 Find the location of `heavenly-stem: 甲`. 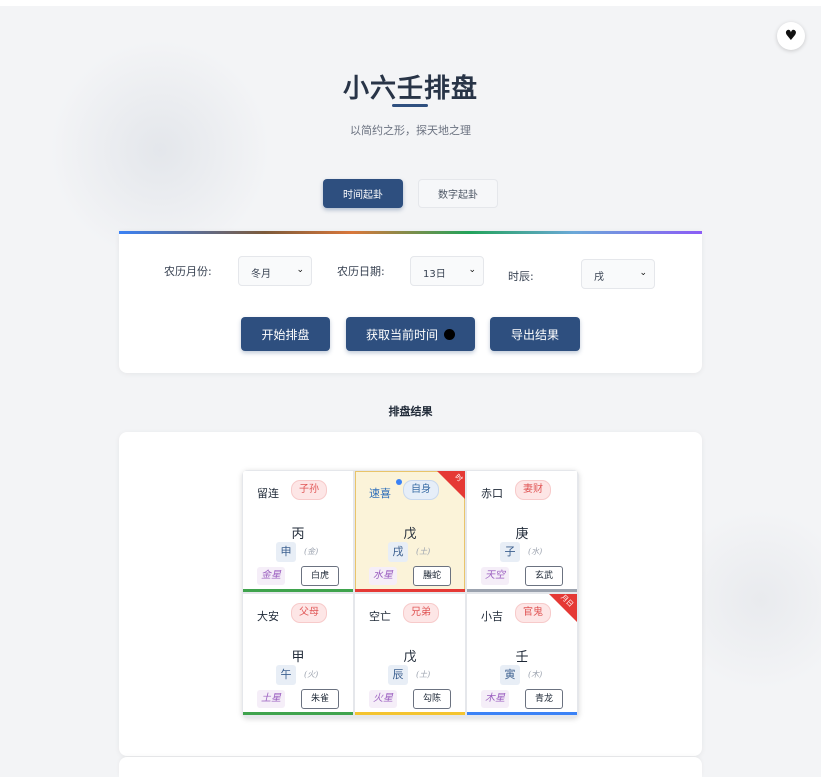

heavenly-stem: 甲 is located at coordinates (298, 657).